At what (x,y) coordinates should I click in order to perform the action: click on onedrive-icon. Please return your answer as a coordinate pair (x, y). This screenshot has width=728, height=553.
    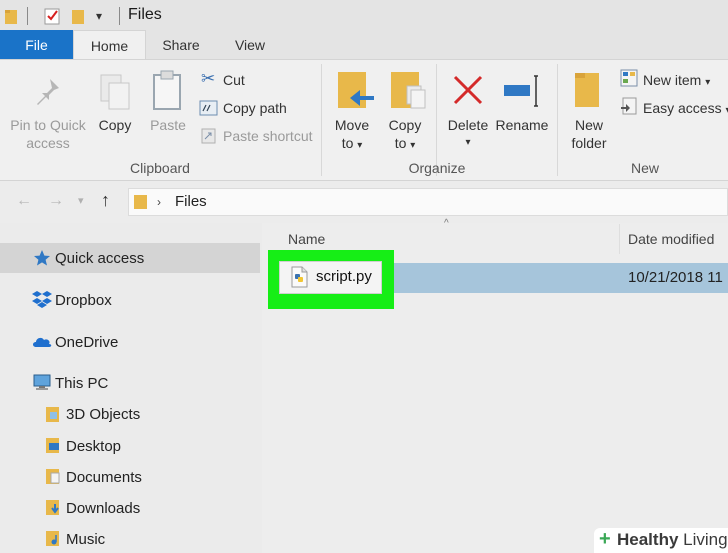
    Looking at the image, I should click on (42, 342).